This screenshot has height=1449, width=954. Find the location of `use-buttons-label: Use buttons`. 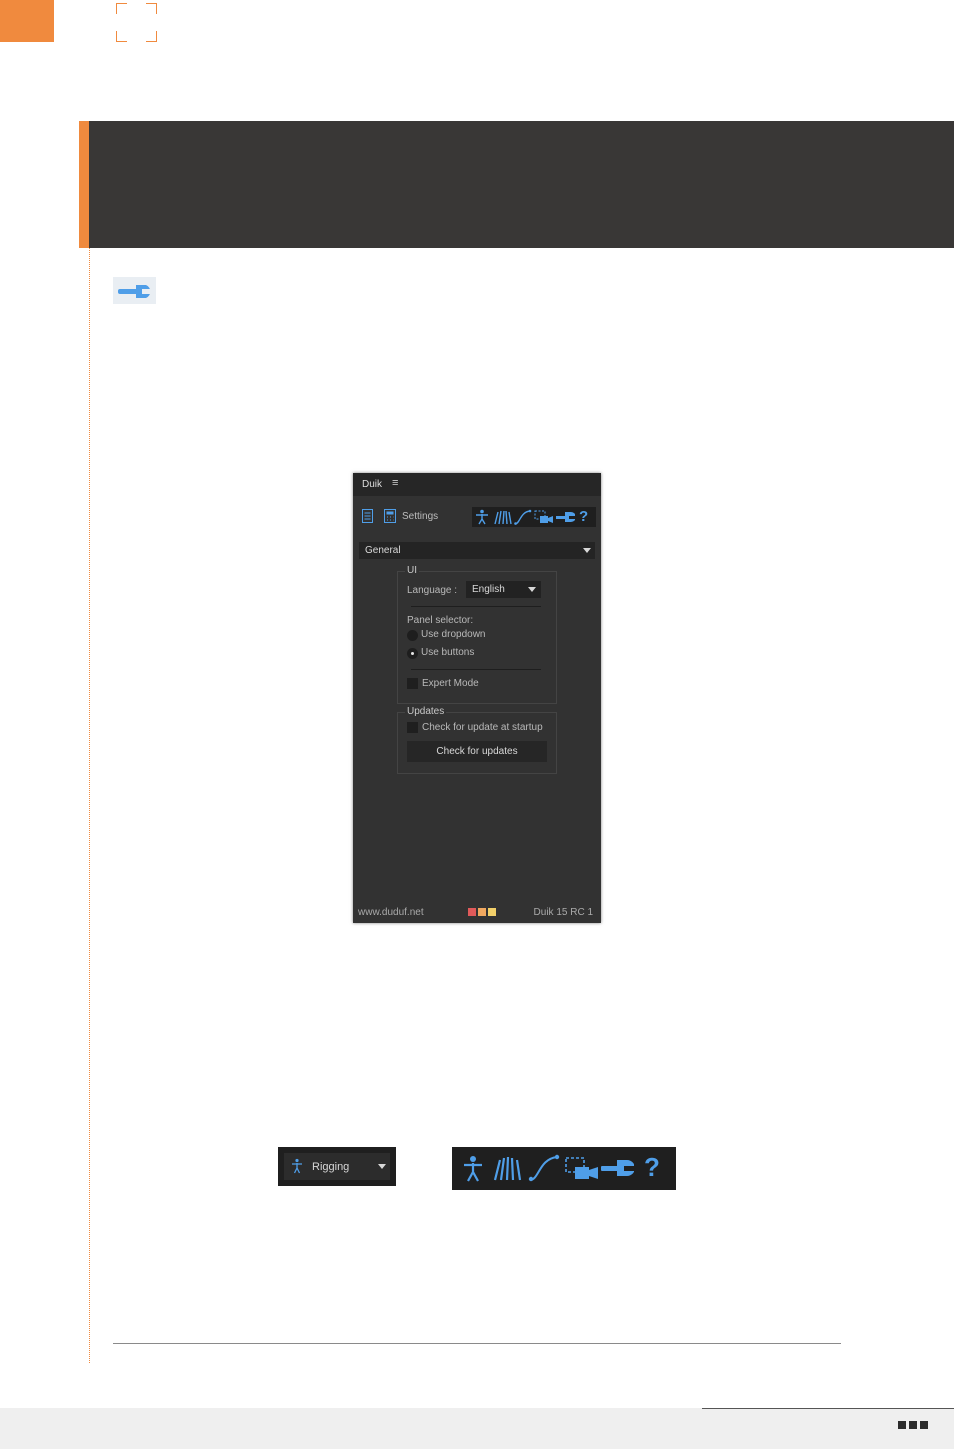

use-buttons-label: Use buttons is located at coordinates (448, 652).